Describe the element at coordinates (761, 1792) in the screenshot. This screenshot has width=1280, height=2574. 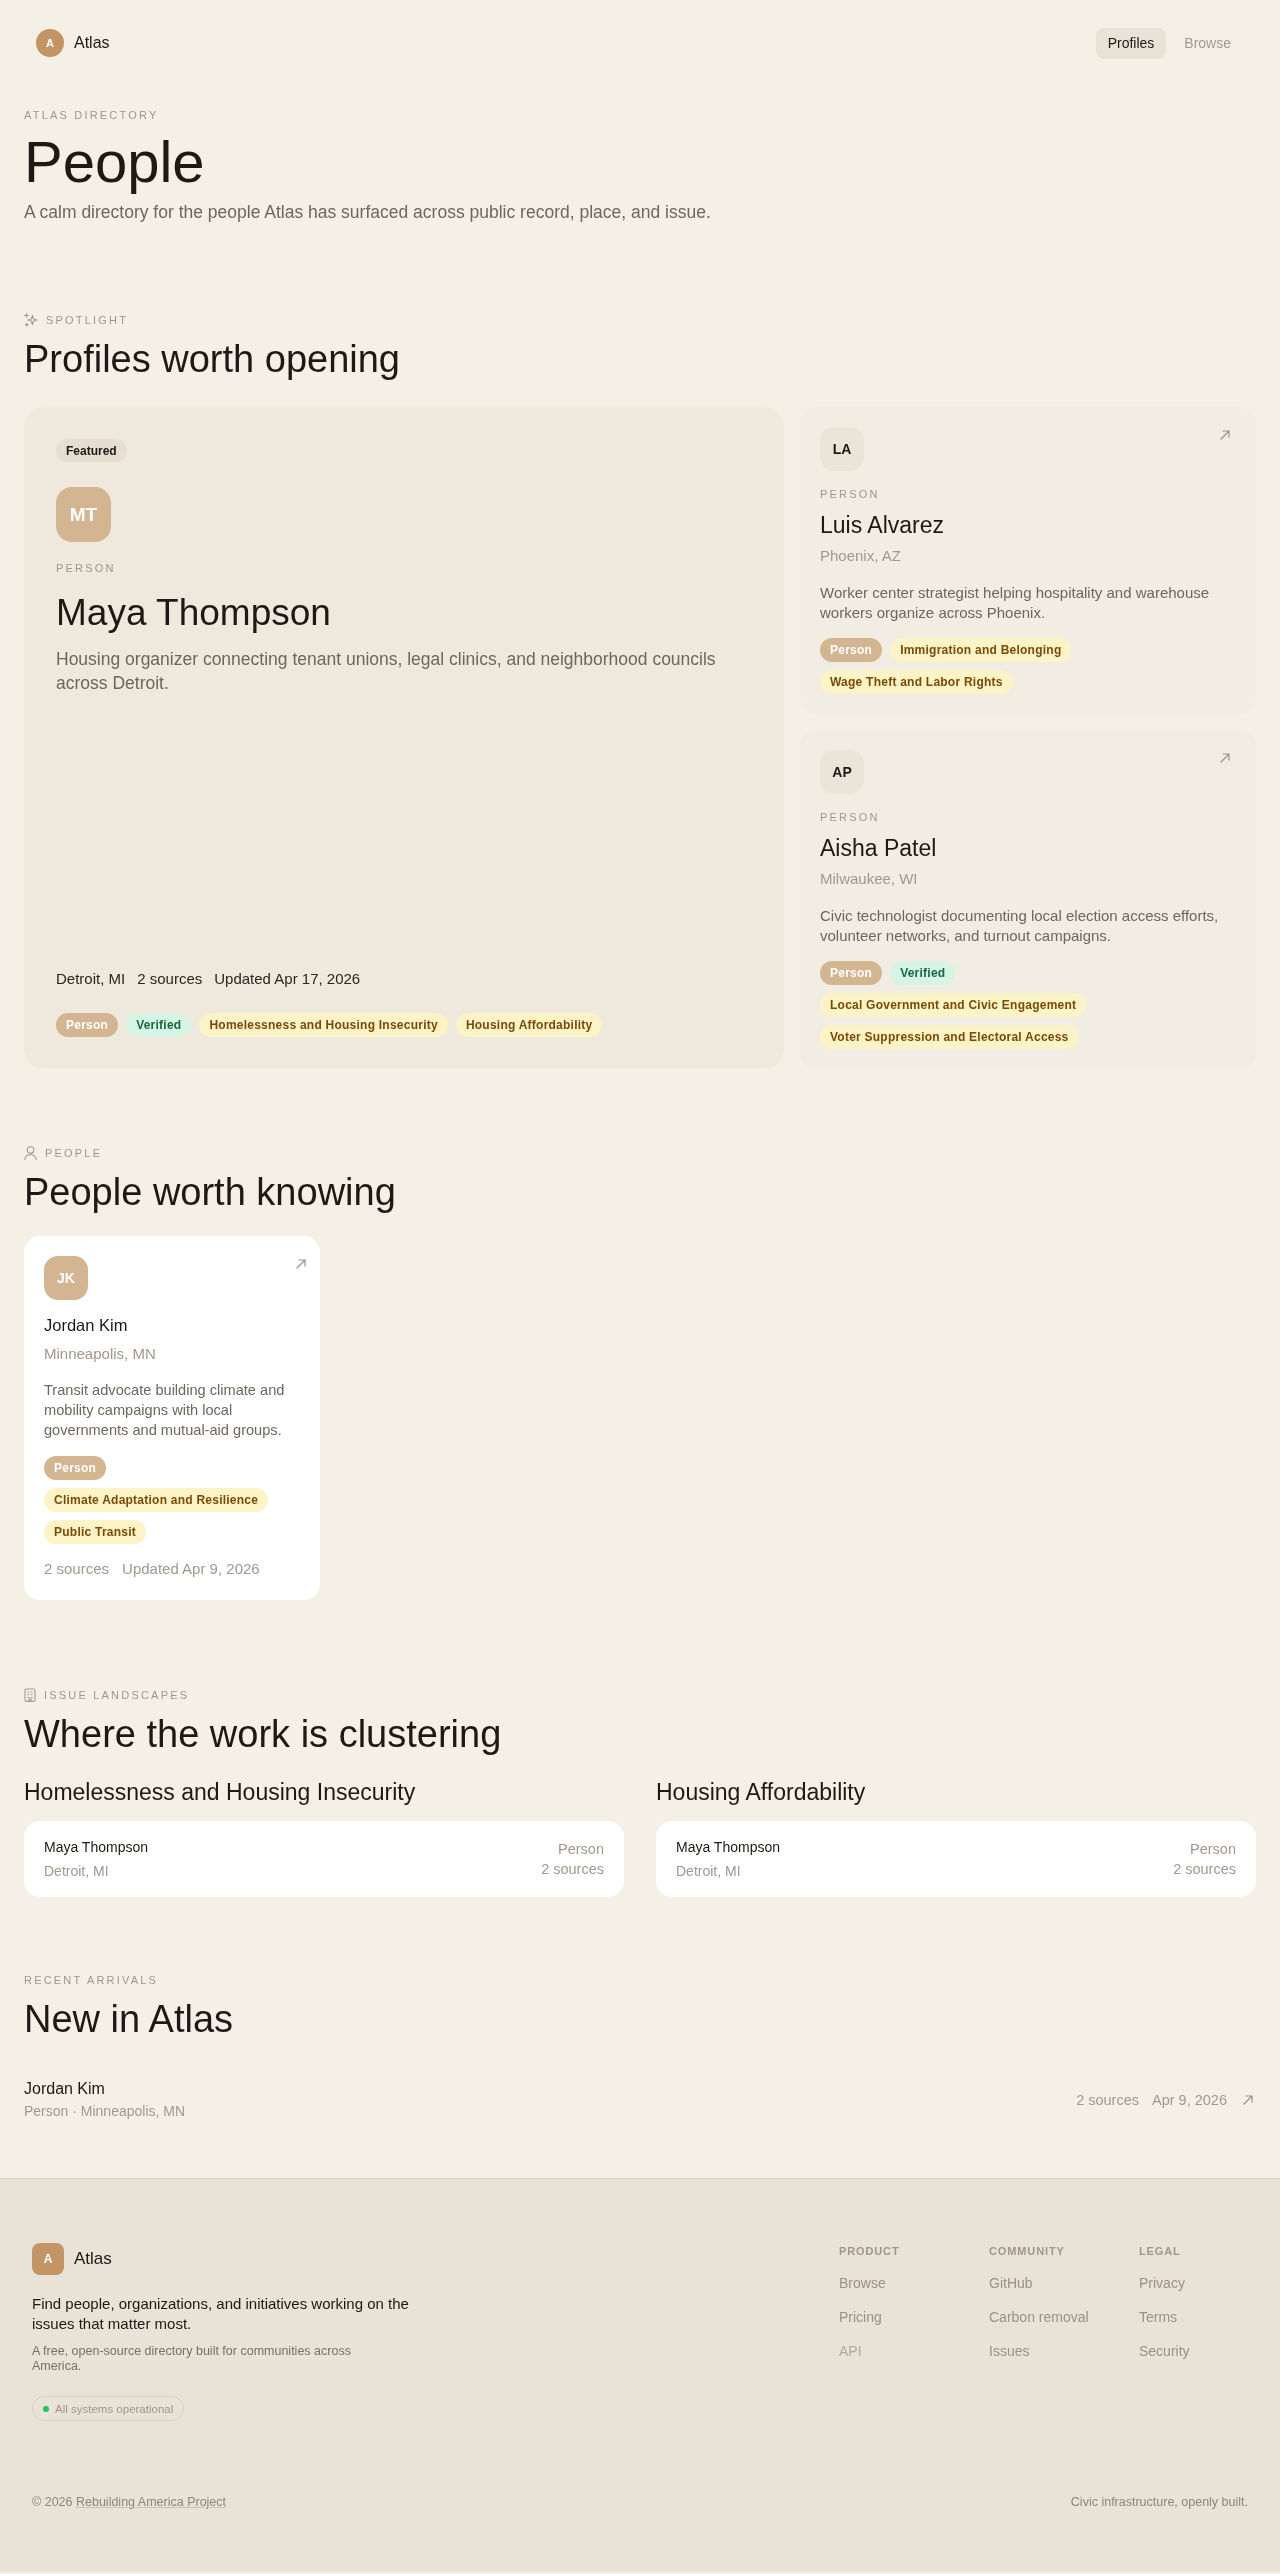
I see `issue-title: Housing Affordability` at that location.